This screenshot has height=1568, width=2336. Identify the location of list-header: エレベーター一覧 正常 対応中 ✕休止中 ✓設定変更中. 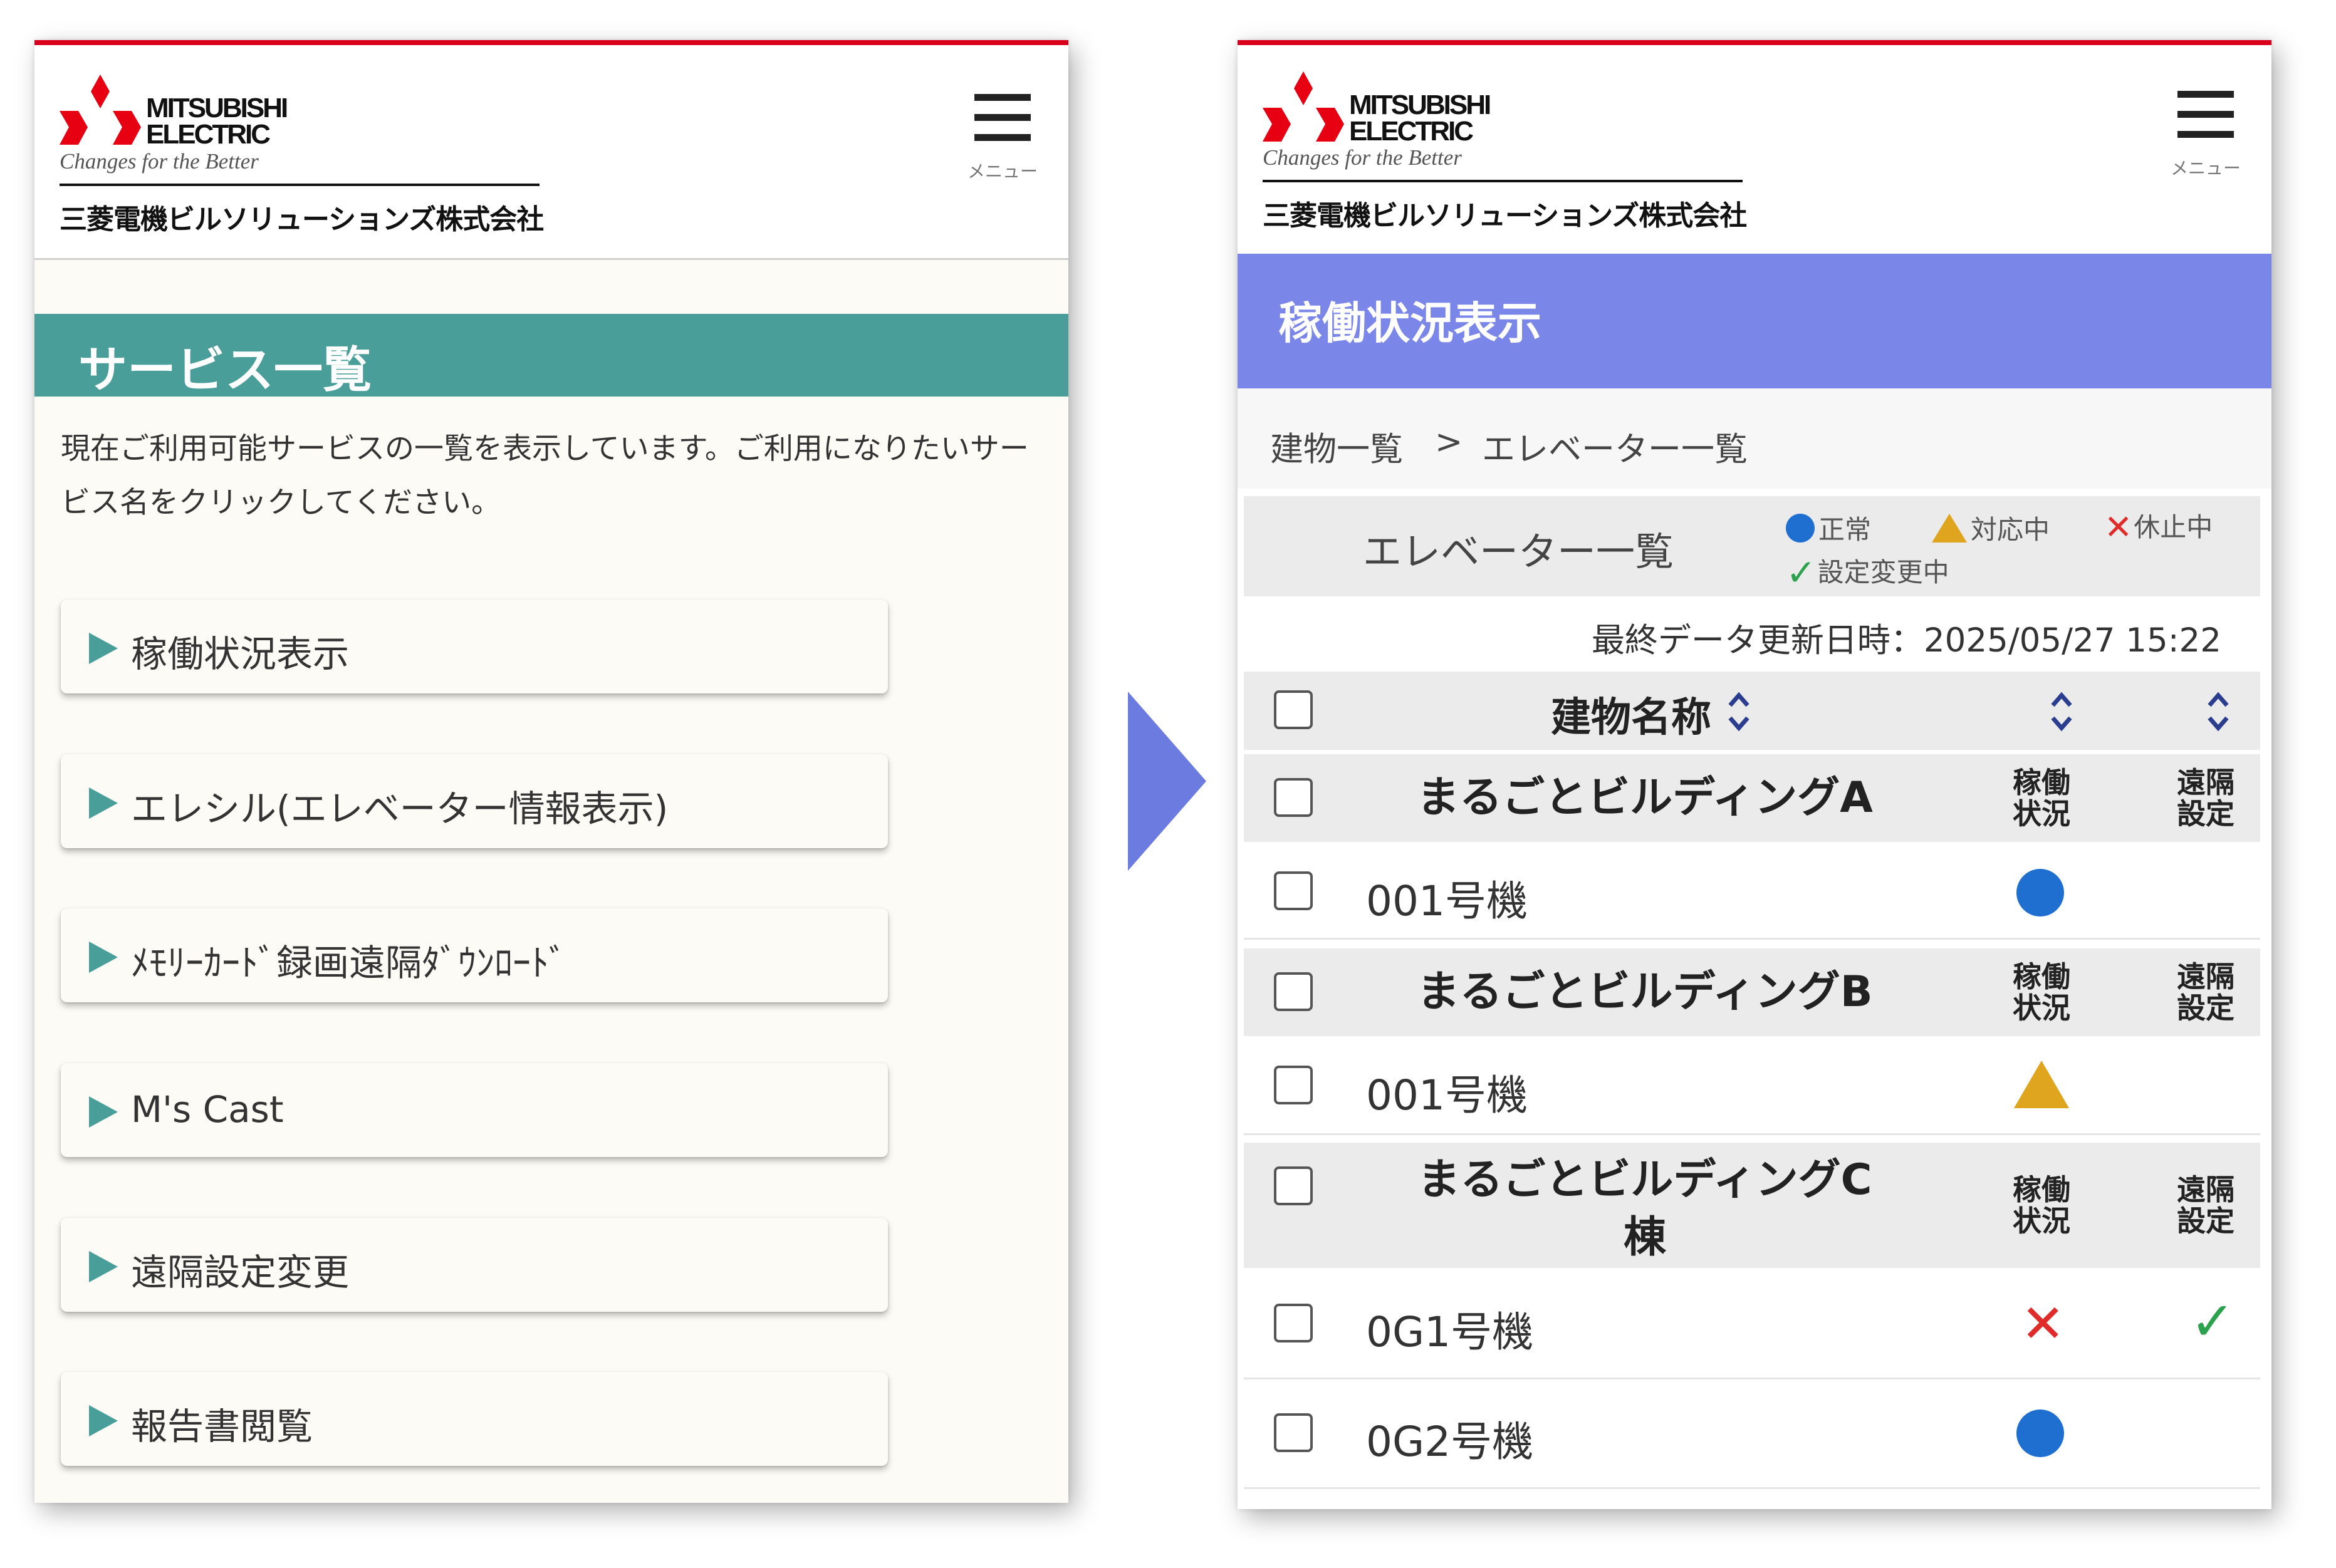
(1752, 546).